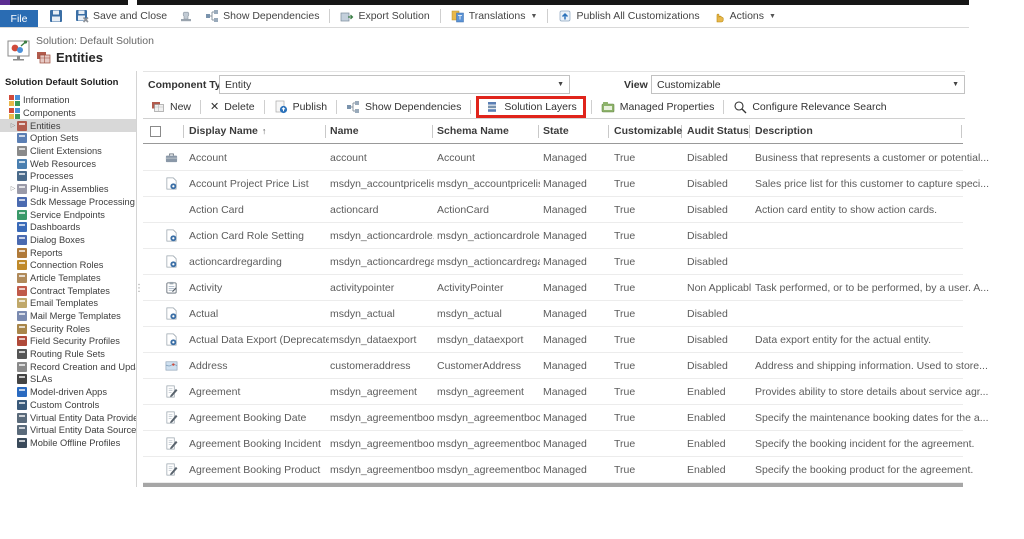 This screenshot has width=1024, height=539. I want to click on sidebar-item-components: Components, so click(68, 113).